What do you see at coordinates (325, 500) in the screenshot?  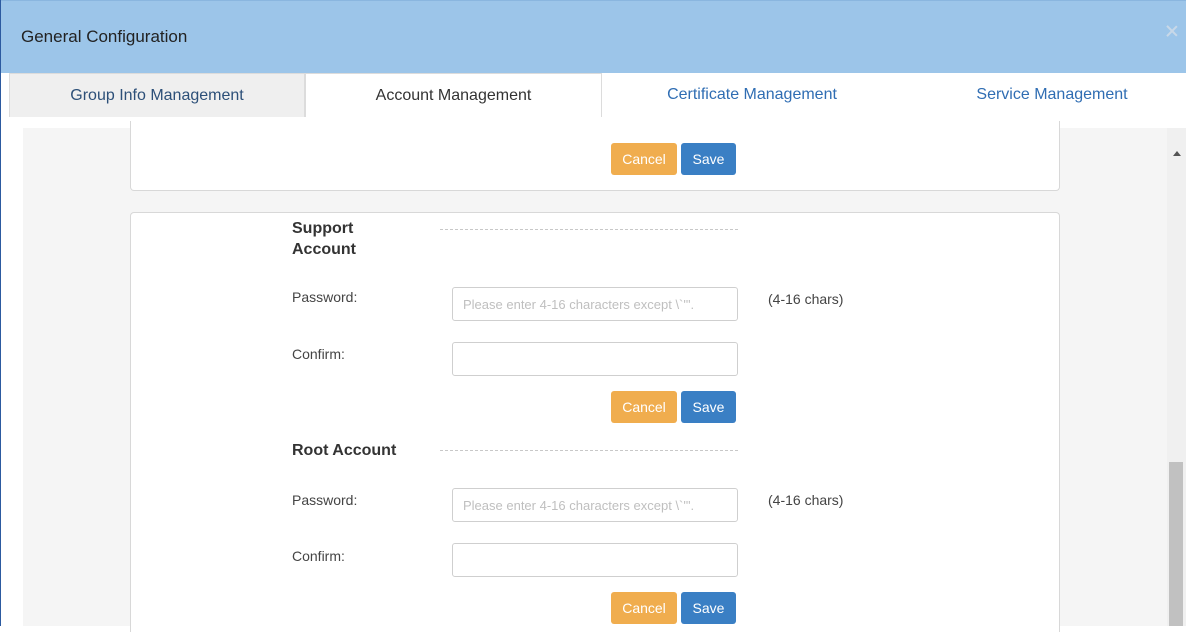 I see `root-password-label: Password:` at bounding box center [325, 500].